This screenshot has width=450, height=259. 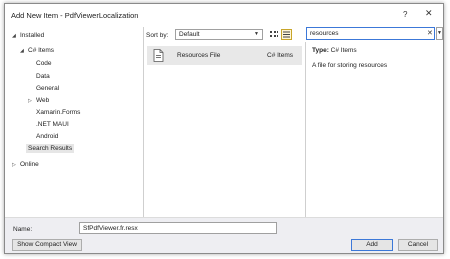 What do you see at coordinates (47, 136) in the screenshot?
I see `tree-item-android: Android` at bounding box center [47, 136].